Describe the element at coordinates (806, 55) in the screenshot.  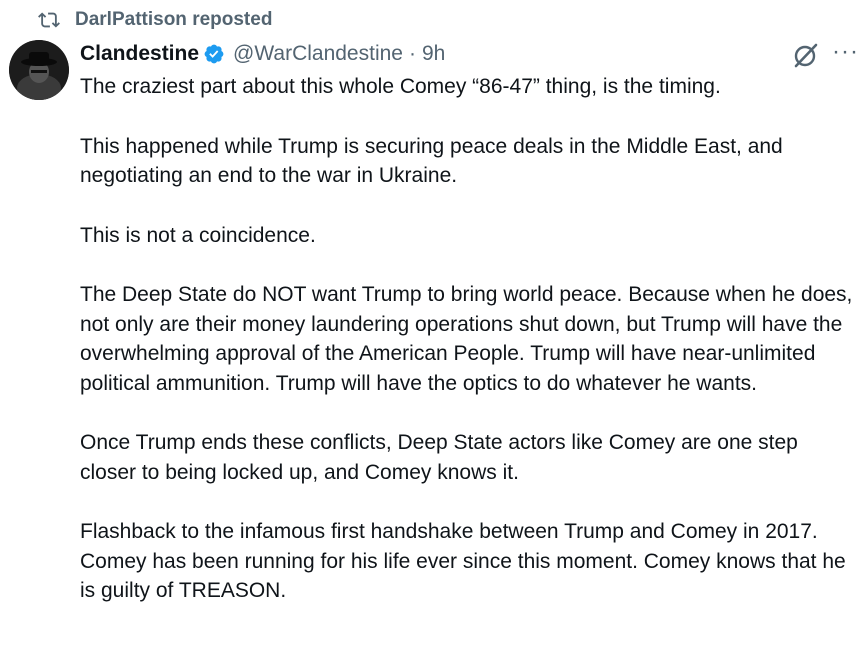
I see `grok-icon` at that location.